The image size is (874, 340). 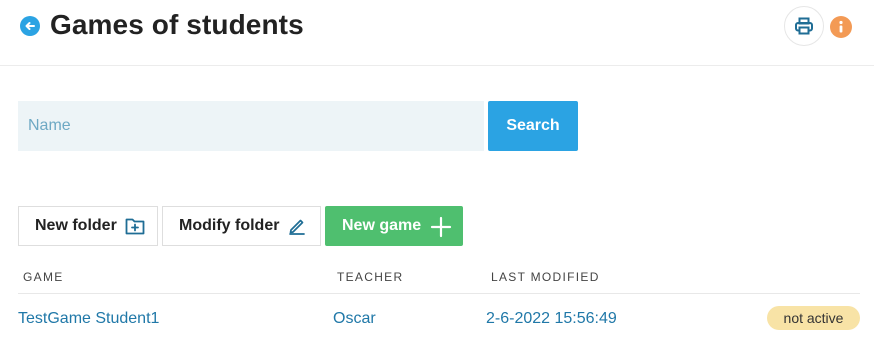 I want to click on print-button, so click(x=804, y=26).